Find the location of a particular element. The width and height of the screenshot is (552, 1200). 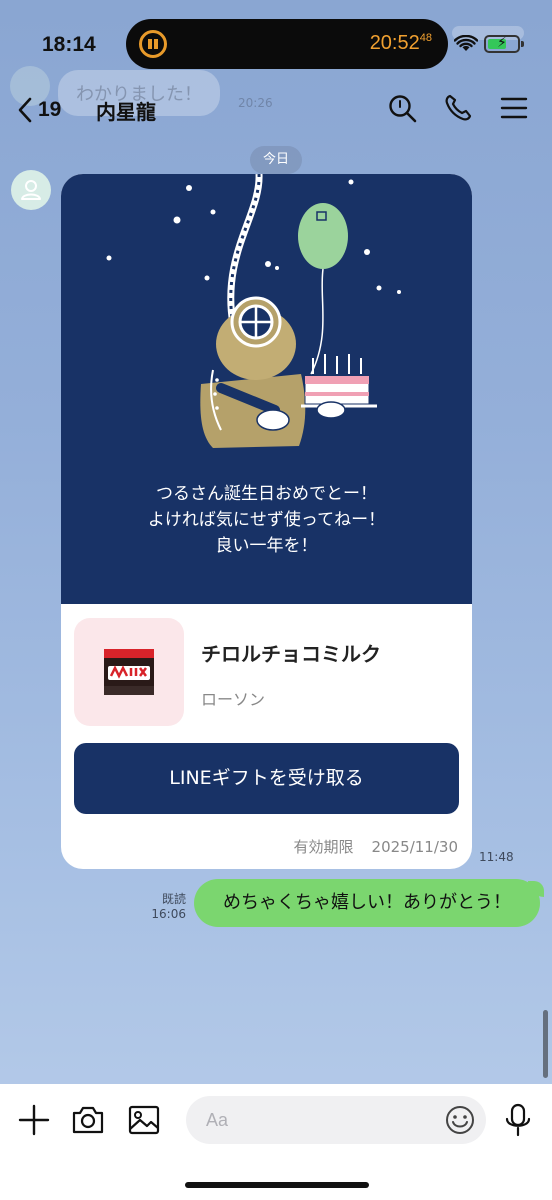

product-store: ローソン is located at coordinates (233, 699).